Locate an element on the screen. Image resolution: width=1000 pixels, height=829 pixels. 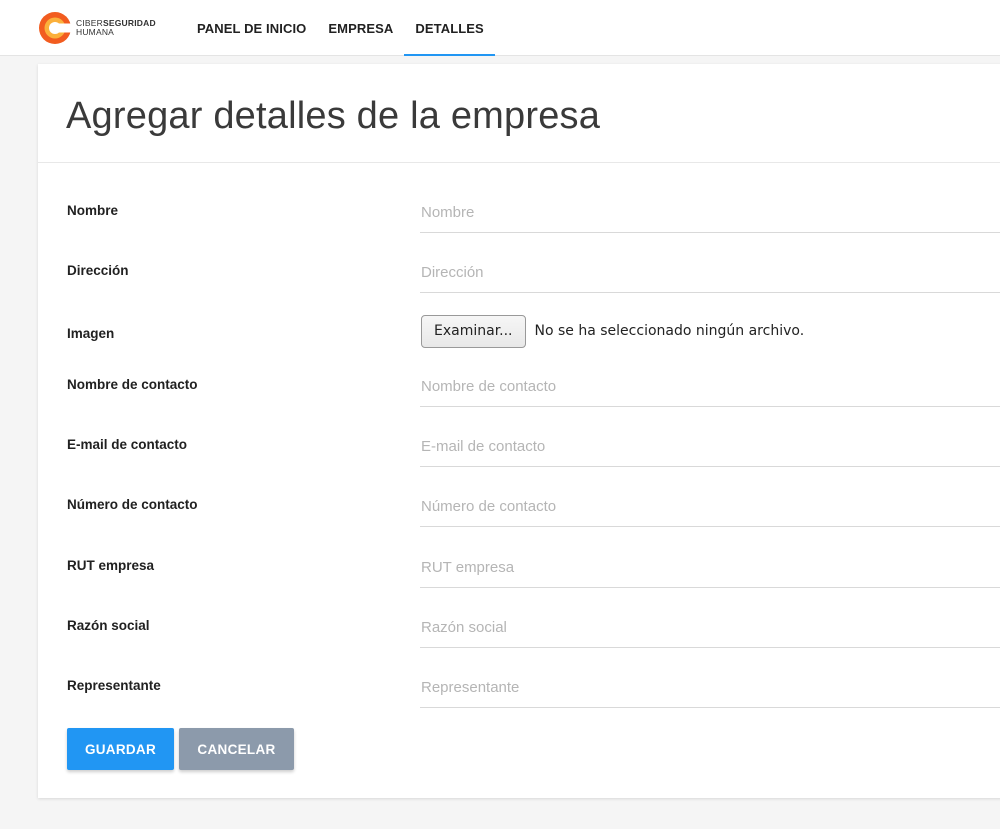
field-row-razon-social: Razón social is located at coordinates (519, 628).